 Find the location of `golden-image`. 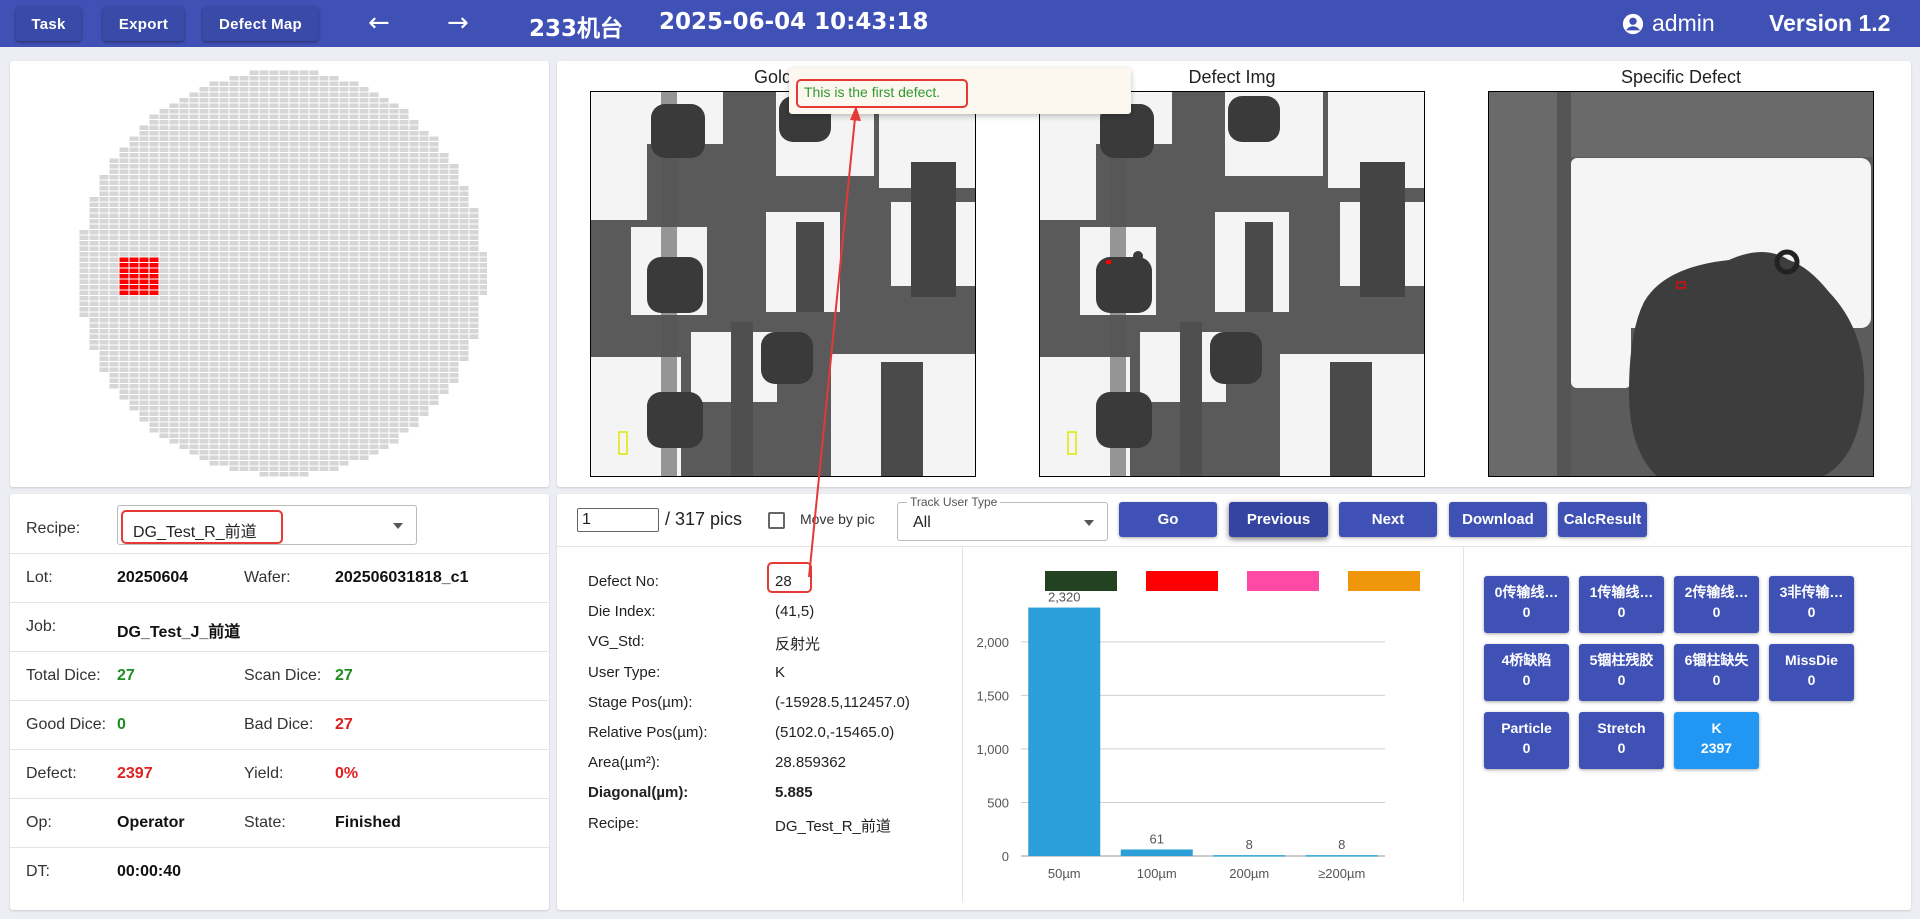

golden-image is located at coordinates (783, 284).